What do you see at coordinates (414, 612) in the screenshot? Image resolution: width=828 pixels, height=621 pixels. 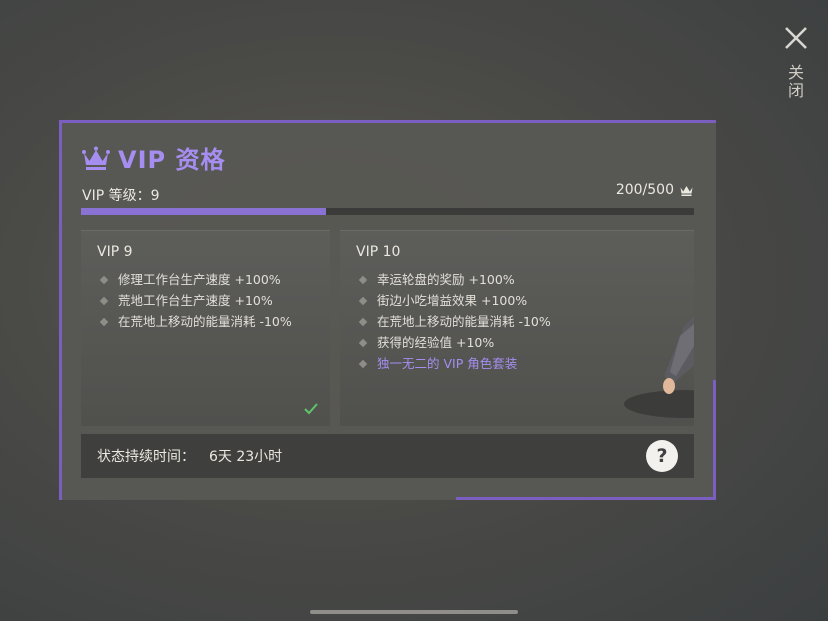 I see `home-indicator` at bounding box center [414, 612].